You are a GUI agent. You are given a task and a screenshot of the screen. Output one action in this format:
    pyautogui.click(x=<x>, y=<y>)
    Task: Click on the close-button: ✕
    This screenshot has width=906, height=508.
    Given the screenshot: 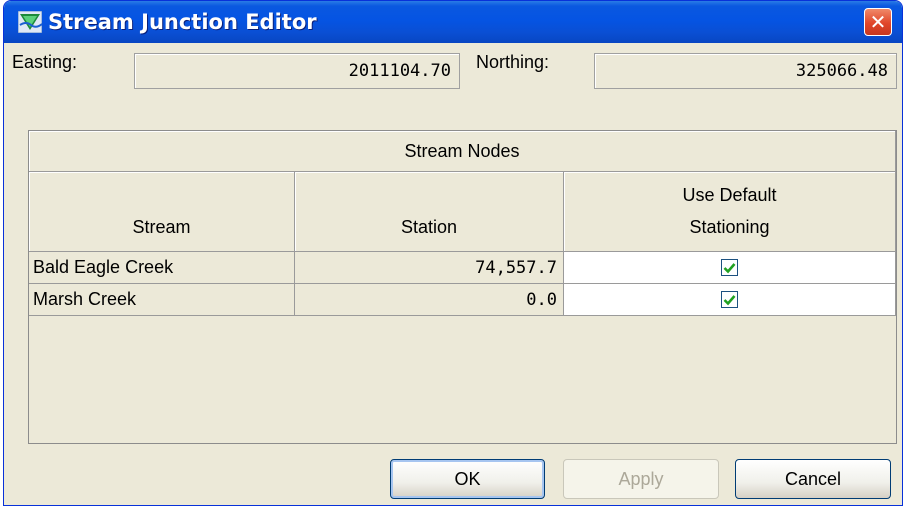 What is the action you would take?
    pyautogui.click(x=878, y=22)
    